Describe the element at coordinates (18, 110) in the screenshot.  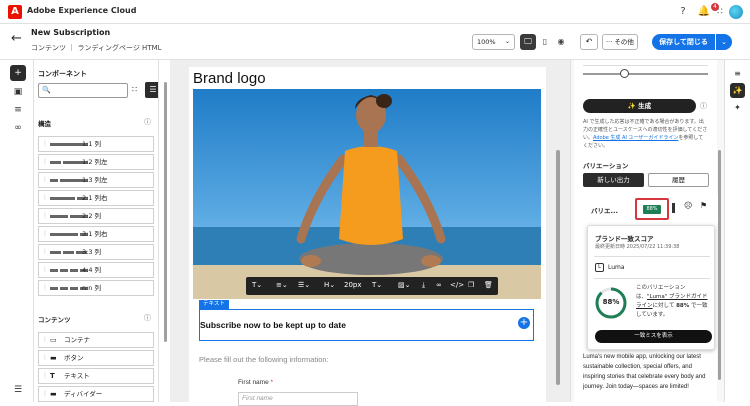
I see `layers-icon: ≡` at that location.